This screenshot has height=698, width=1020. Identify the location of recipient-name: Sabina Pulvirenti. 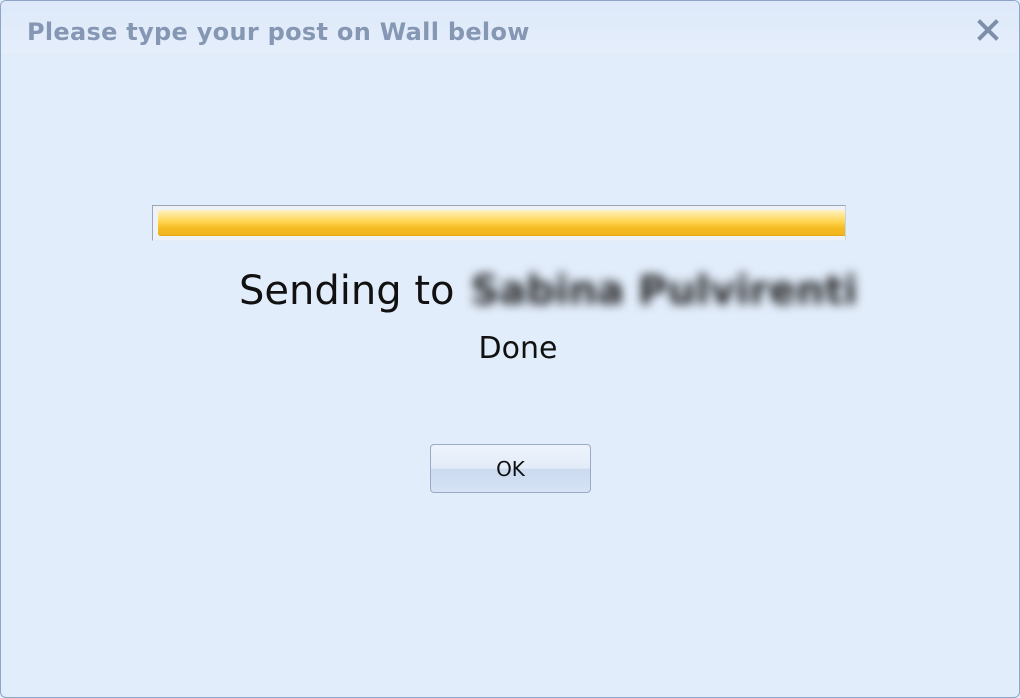
(664, 291).